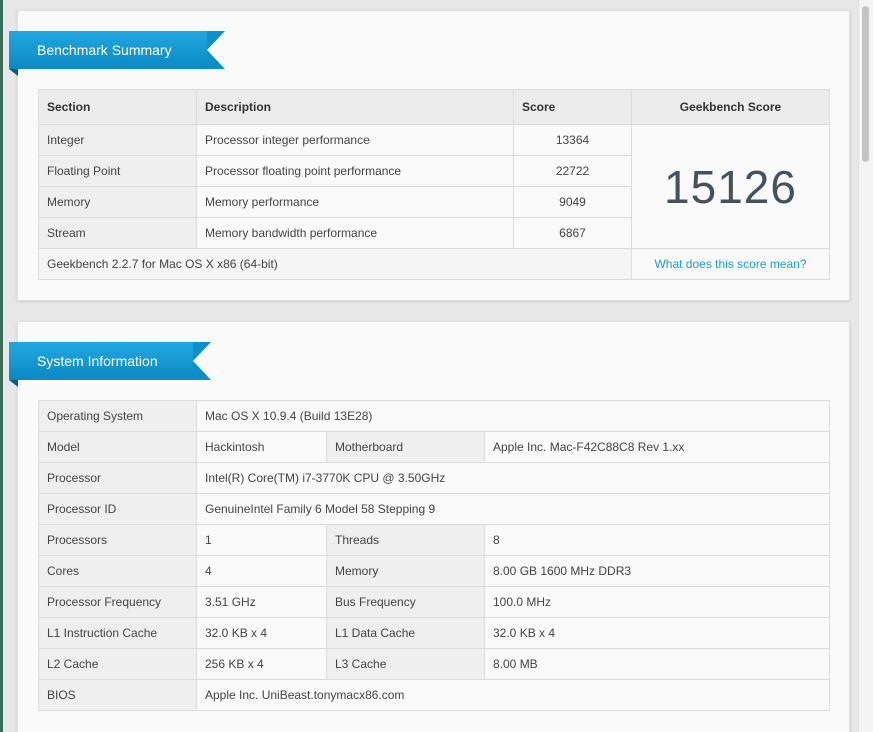 This screenshot has height=732, width=873. I want to click on score-meaning-link: What does this score mean?, so click(730, 264).